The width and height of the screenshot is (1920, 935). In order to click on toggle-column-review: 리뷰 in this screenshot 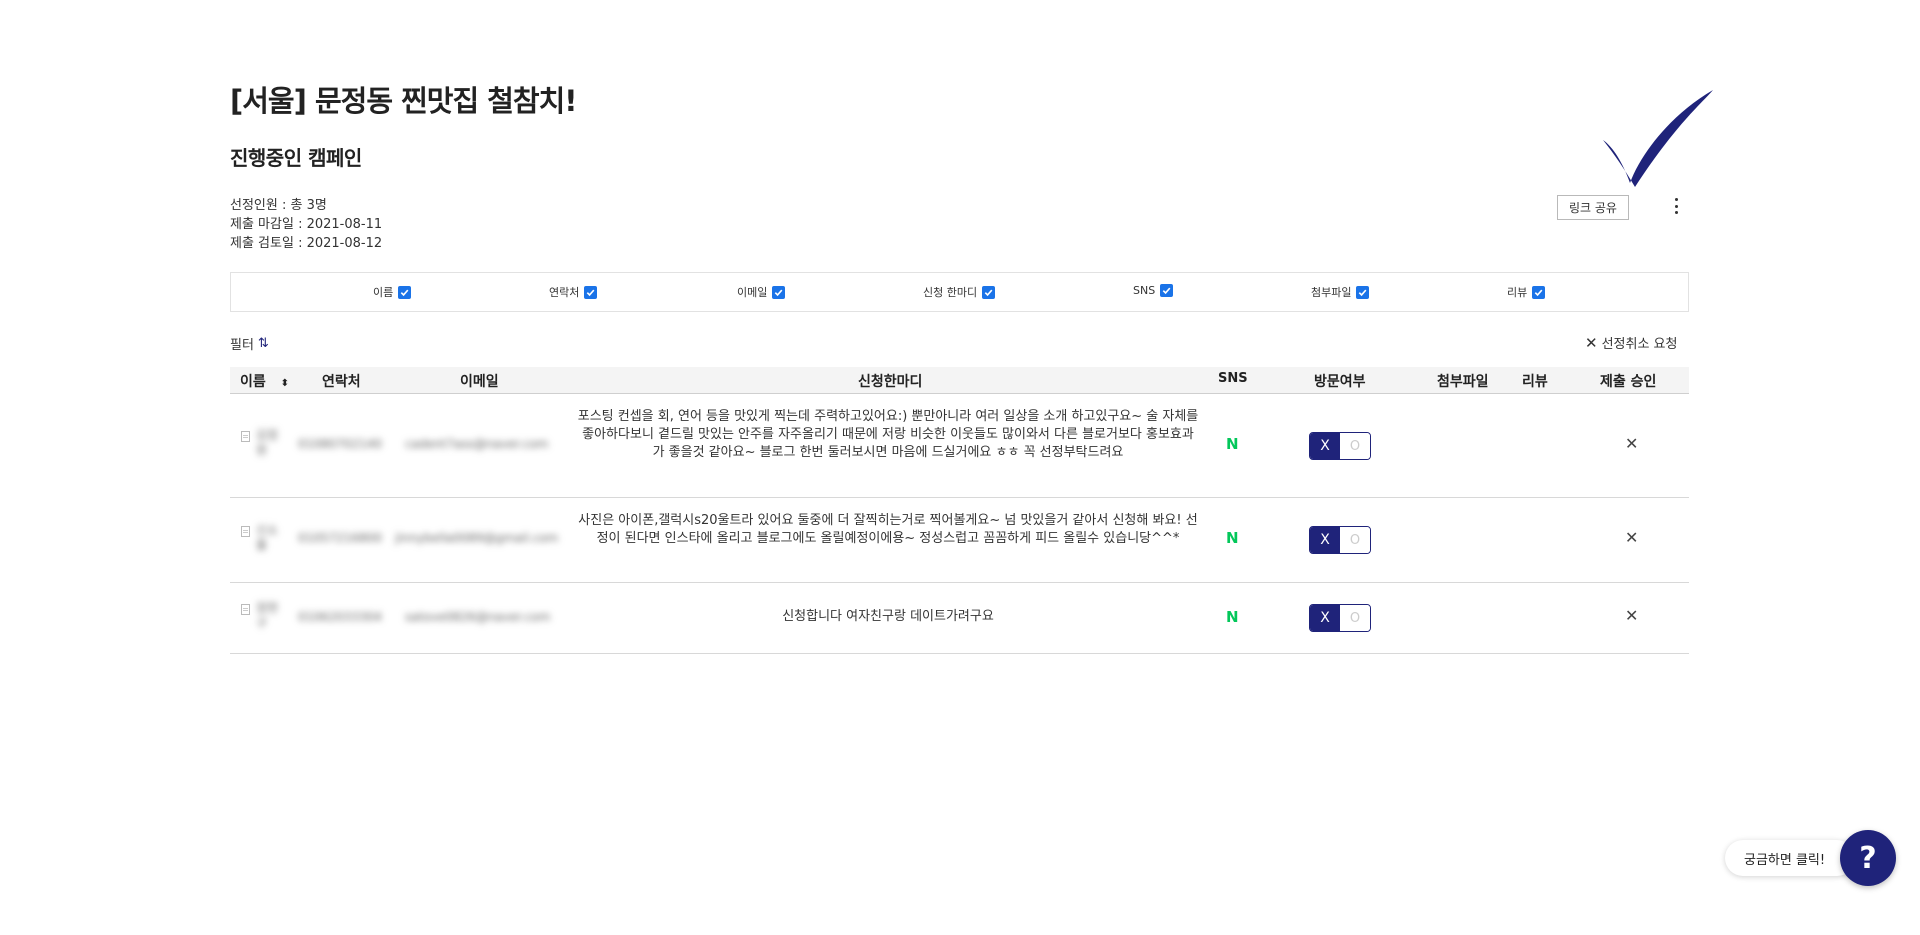, I will do `click(1526, 292)`.